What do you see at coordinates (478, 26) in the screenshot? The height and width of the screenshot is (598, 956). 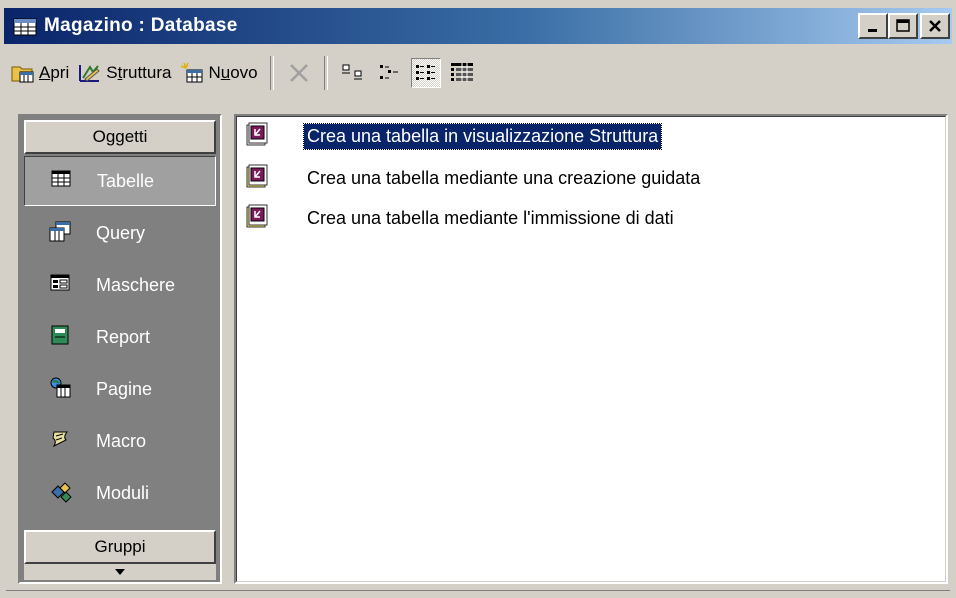 I see `title-bar: Magazino : Database` at bounding box center [478, 26].